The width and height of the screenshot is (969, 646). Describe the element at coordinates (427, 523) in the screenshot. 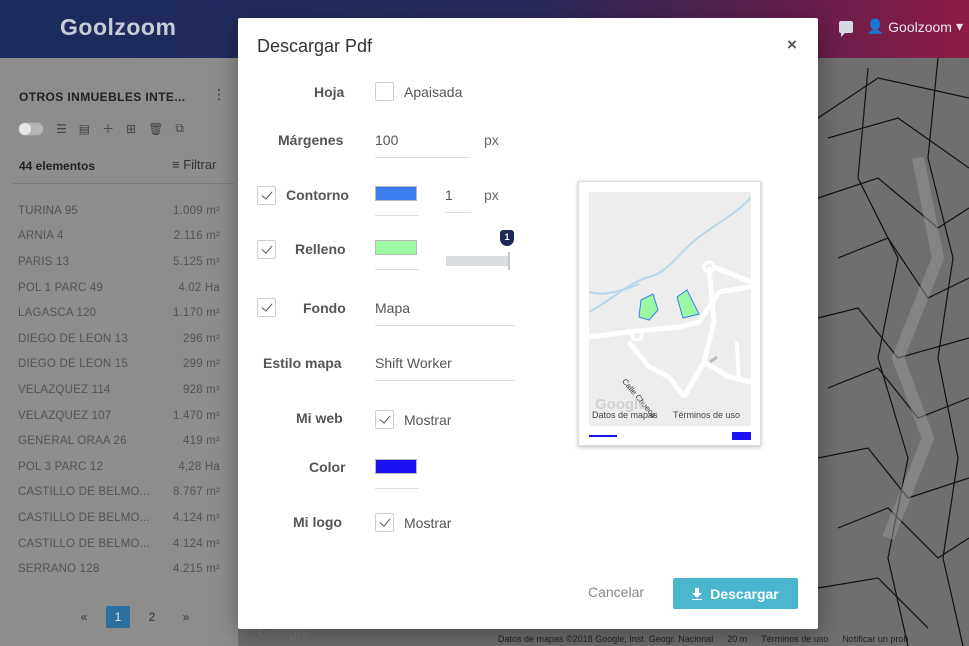

I see `my-logo-show-label: Mostrar` at that location.